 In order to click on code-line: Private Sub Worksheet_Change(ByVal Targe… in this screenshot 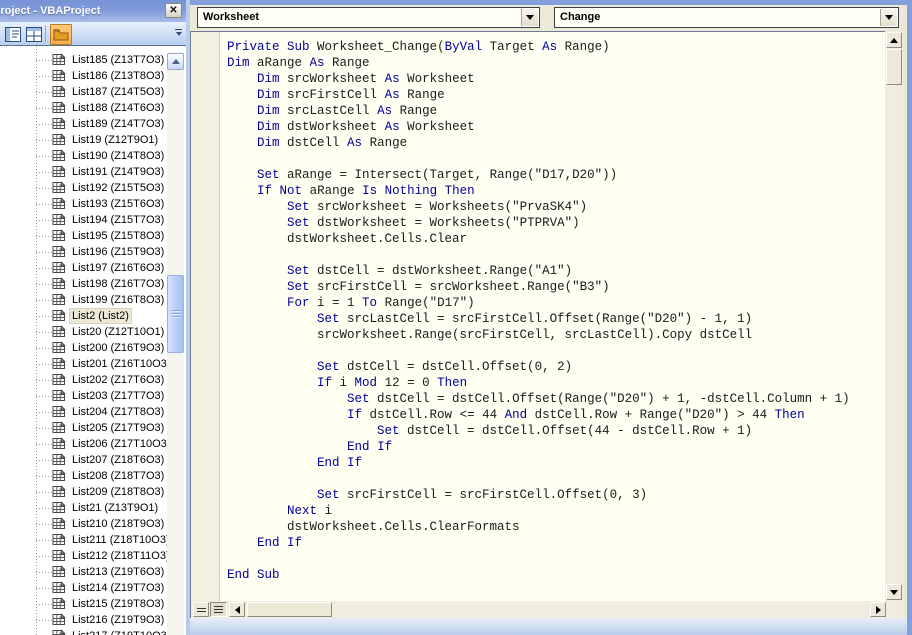, I will do `click(418, 47)`.